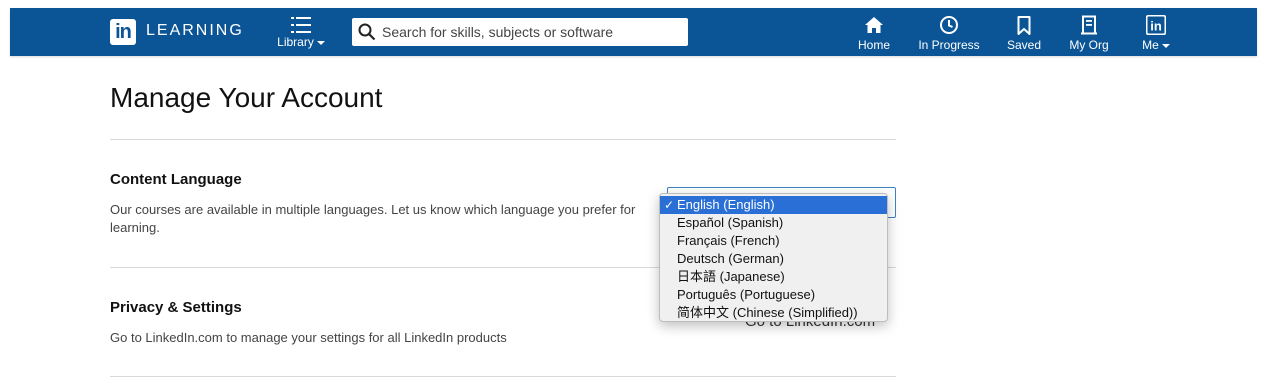 The image size is (1272, 392). I want to click on nav-my-org-label: My Org, so click(1089, 45).